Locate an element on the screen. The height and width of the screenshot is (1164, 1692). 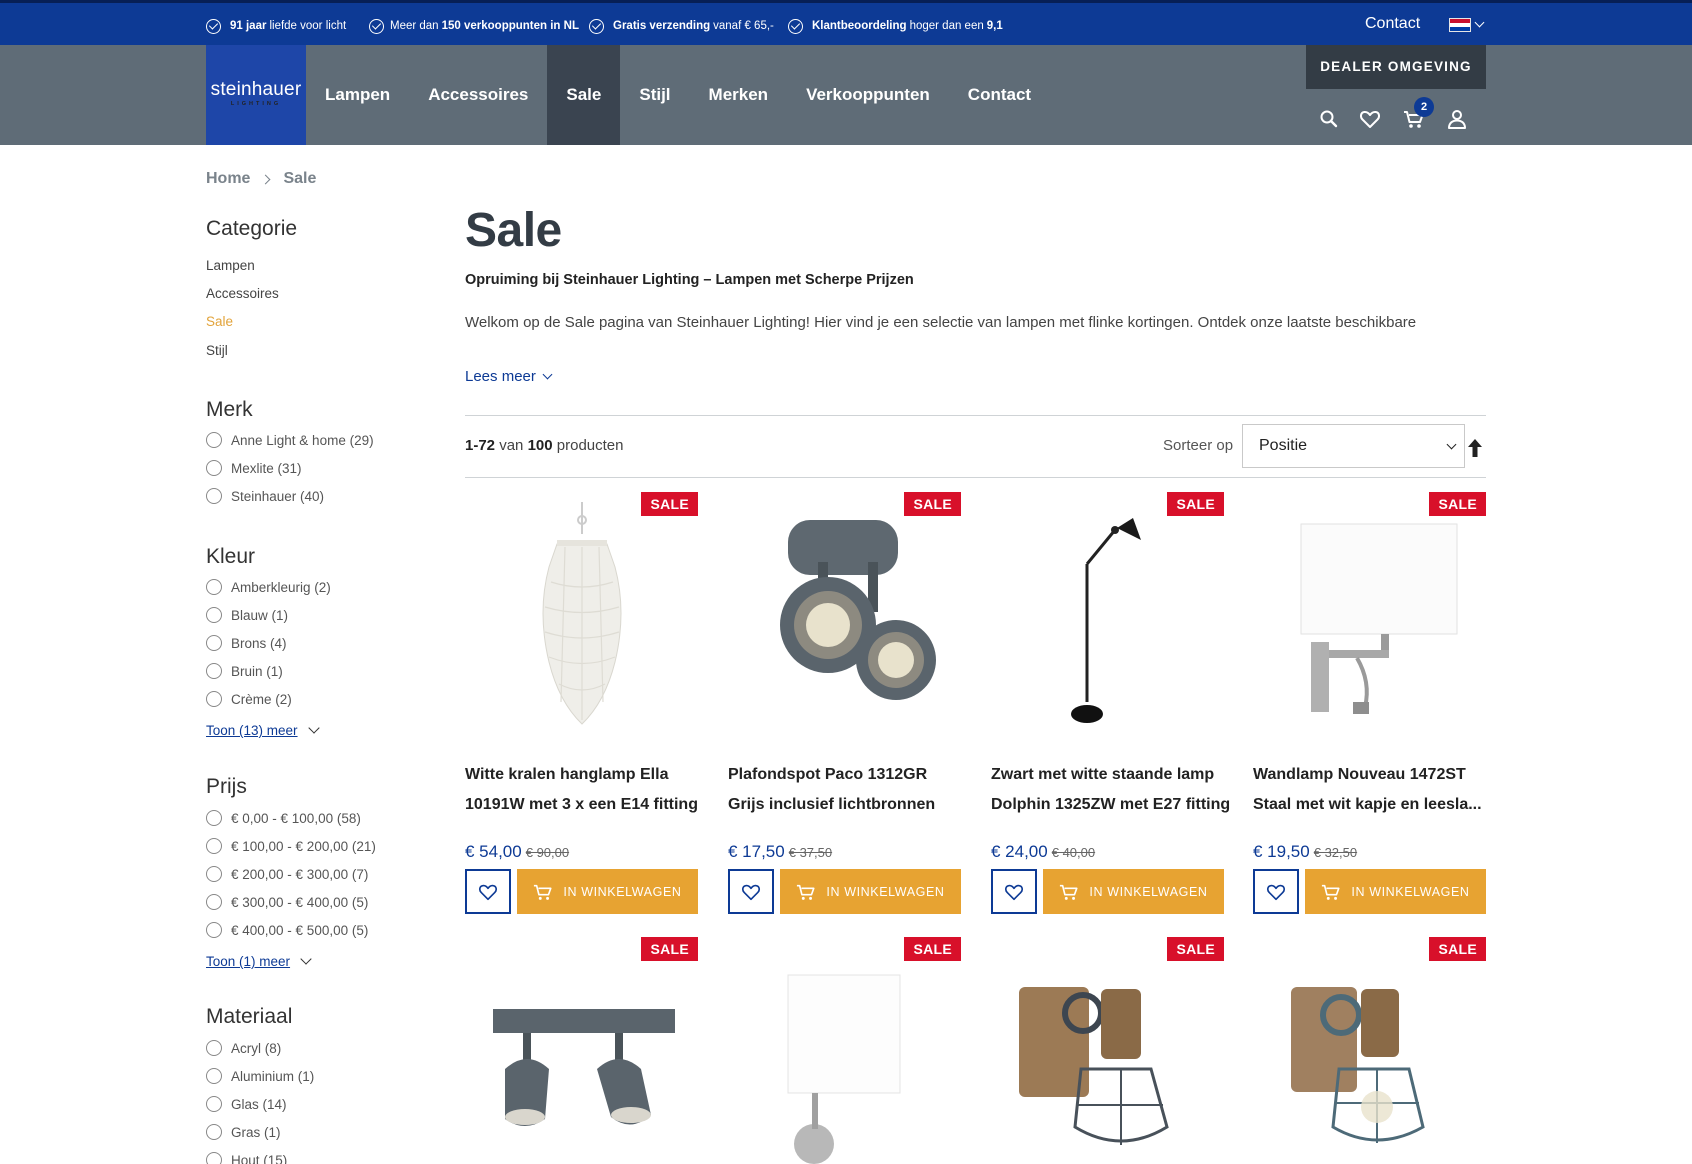
filter-option: € 0,00 - € 100,00 (58) is located at coordinates (283, 818).